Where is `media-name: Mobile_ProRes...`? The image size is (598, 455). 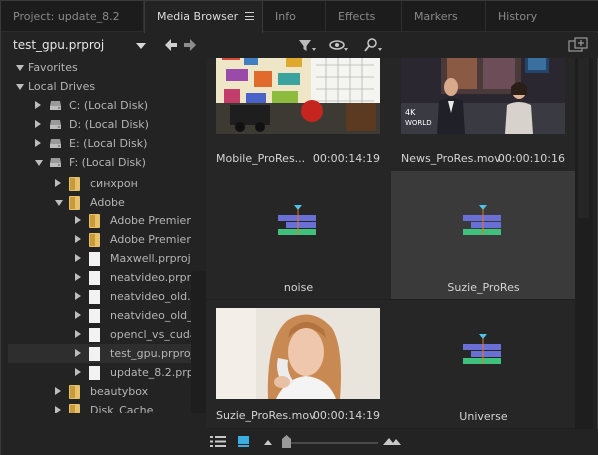 media-name: Mobile_ProRes... is located at coordinates (261, 158).